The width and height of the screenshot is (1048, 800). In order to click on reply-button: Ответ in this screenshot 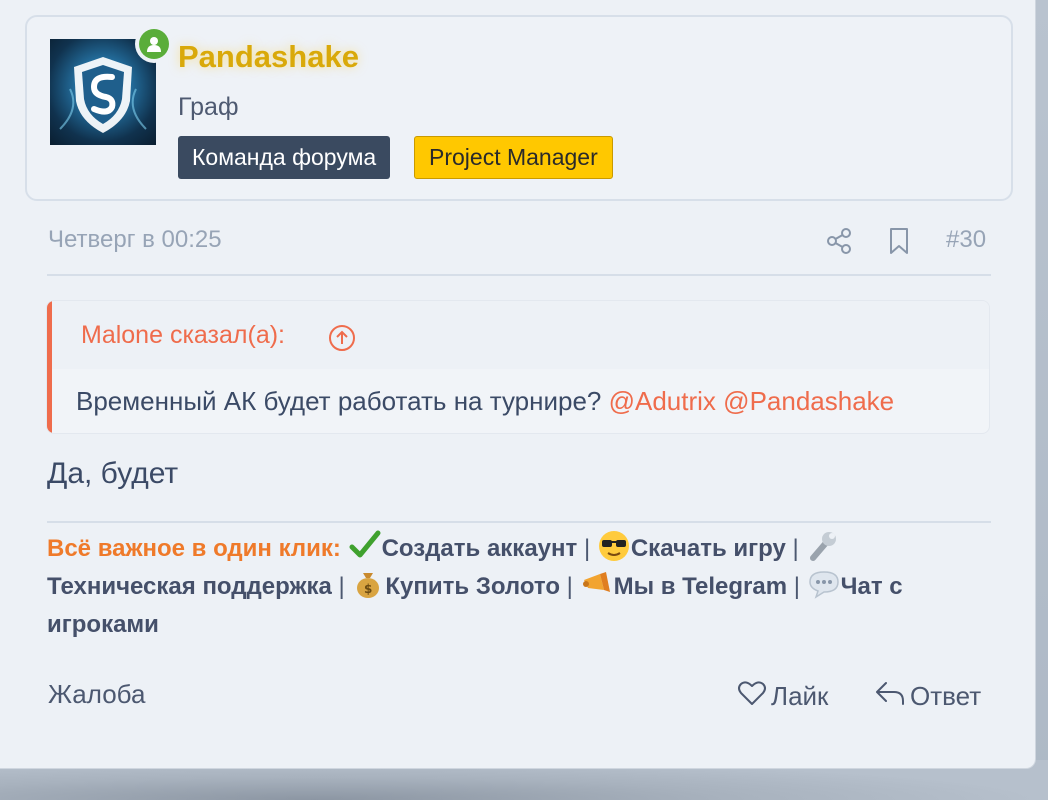, I will do `click(927, 696)`.